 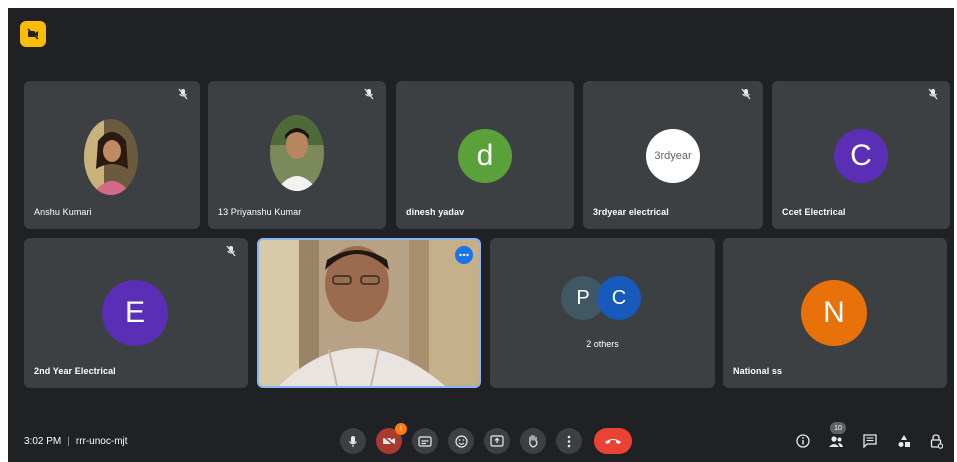 I want to click on participant-name: 2nd Year Electrical, so click(x=75, y=371).